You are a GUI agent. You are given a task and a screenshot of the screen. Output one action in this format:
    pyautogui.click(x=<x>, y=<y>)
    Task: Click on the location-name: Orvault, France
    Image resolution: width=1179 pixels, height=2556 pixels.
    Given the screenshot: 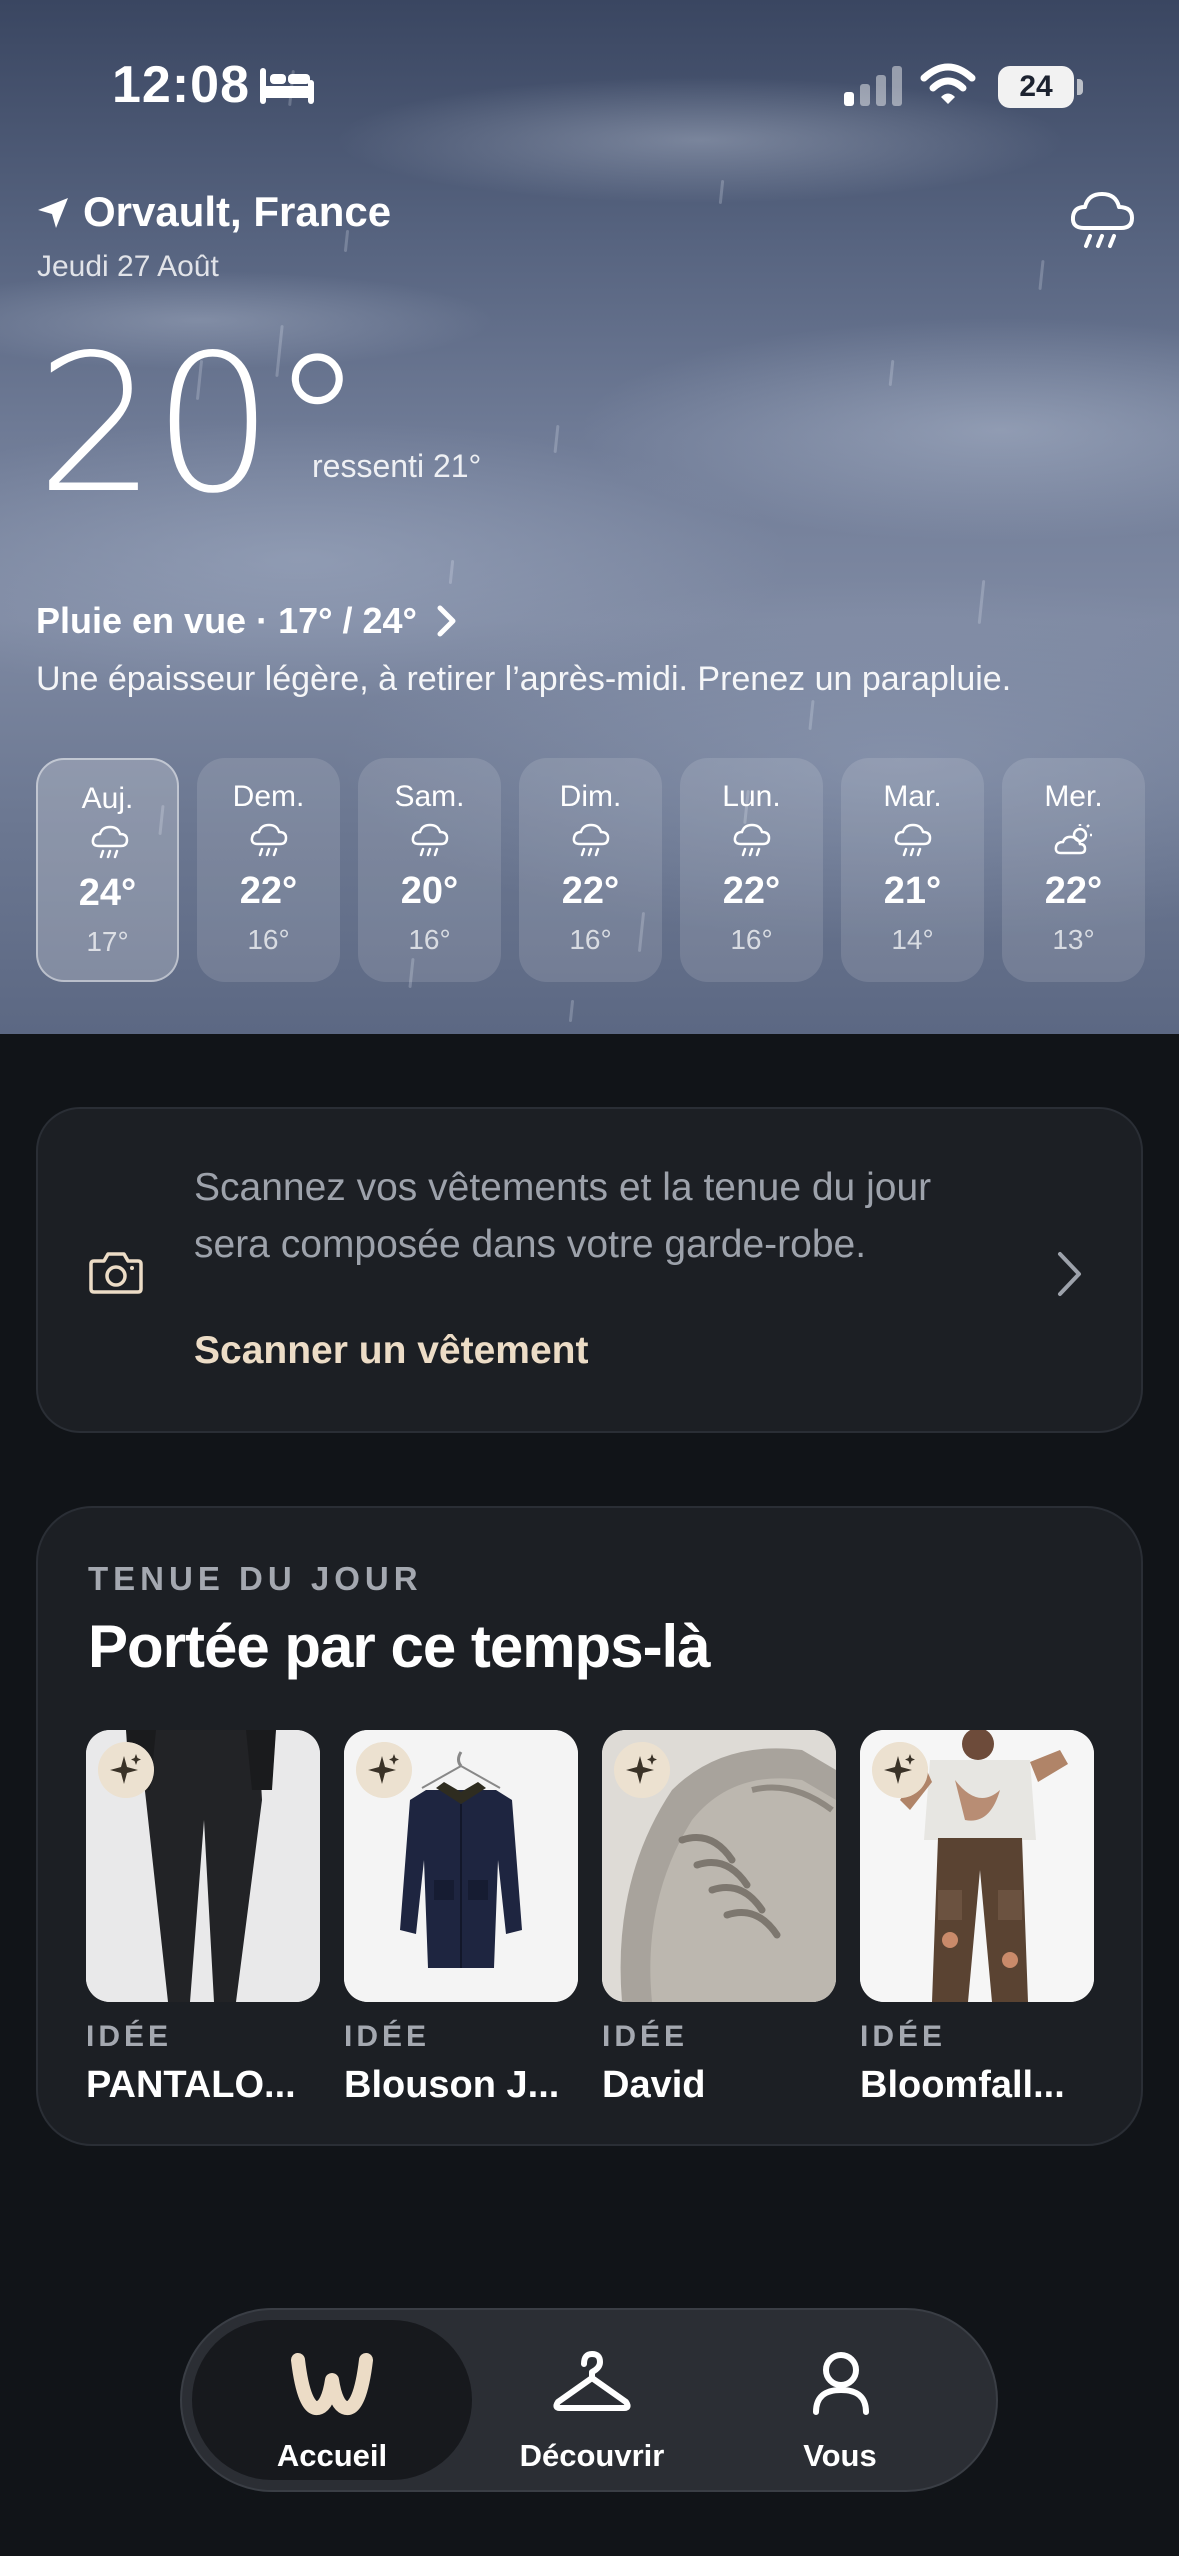 What is the action you would take?
    pyautogui.click(x=237, y=212)
    